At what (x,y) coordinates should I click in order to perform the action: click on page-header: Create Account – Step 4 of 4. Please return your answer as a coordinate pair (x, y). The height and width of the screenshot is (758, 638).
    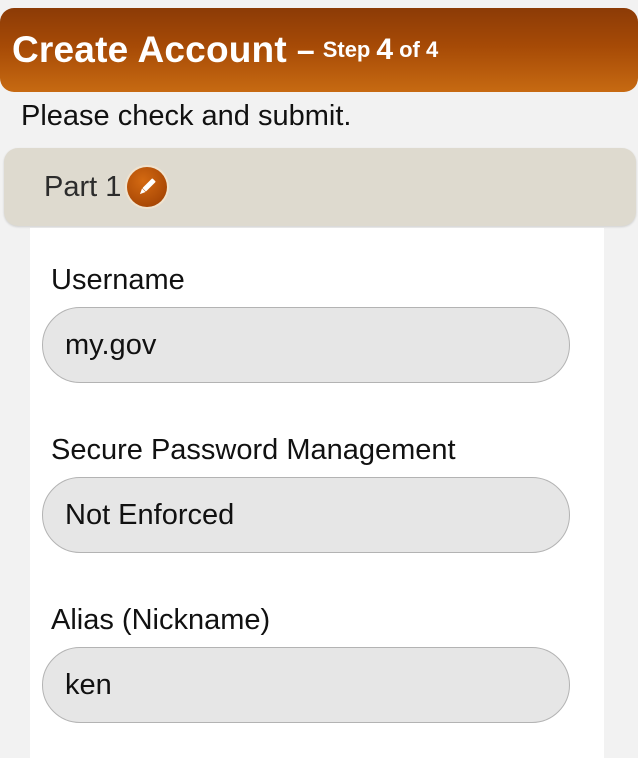
    Looking at the image, I should click on (319, 50).